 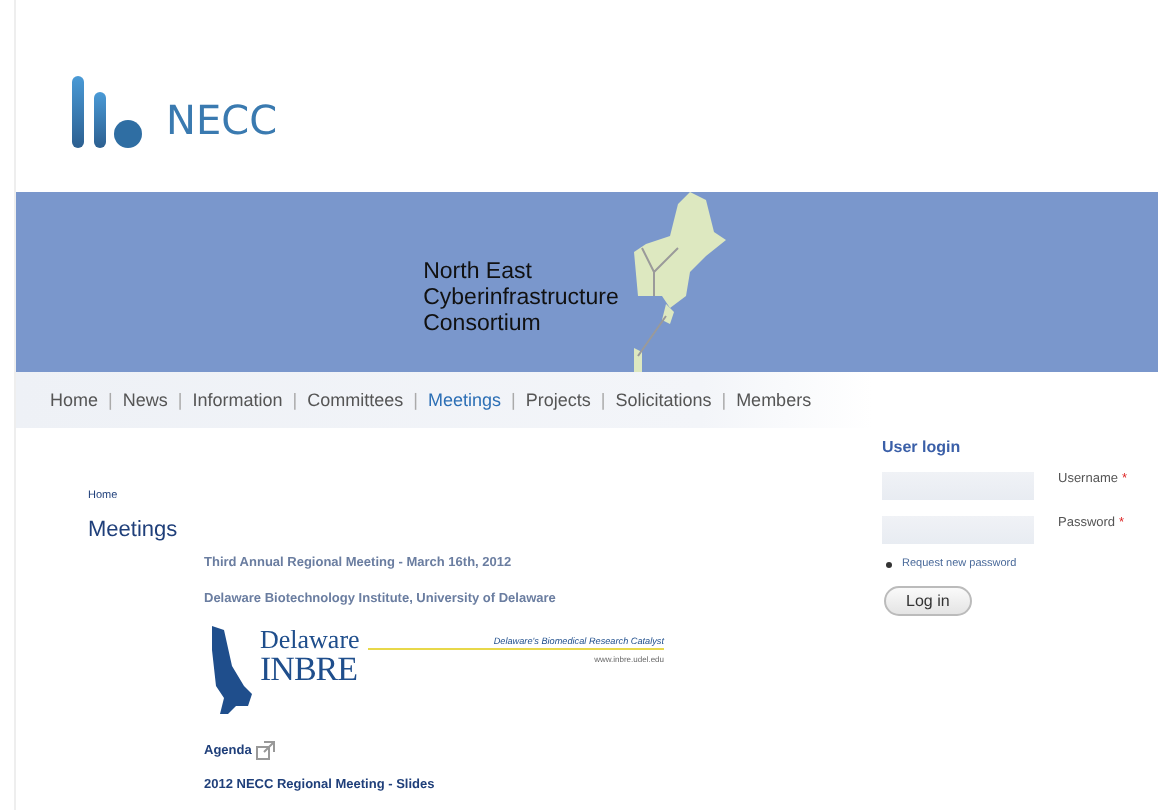 I want to click on logo-text: Delaware, so click(x=310, y=639).